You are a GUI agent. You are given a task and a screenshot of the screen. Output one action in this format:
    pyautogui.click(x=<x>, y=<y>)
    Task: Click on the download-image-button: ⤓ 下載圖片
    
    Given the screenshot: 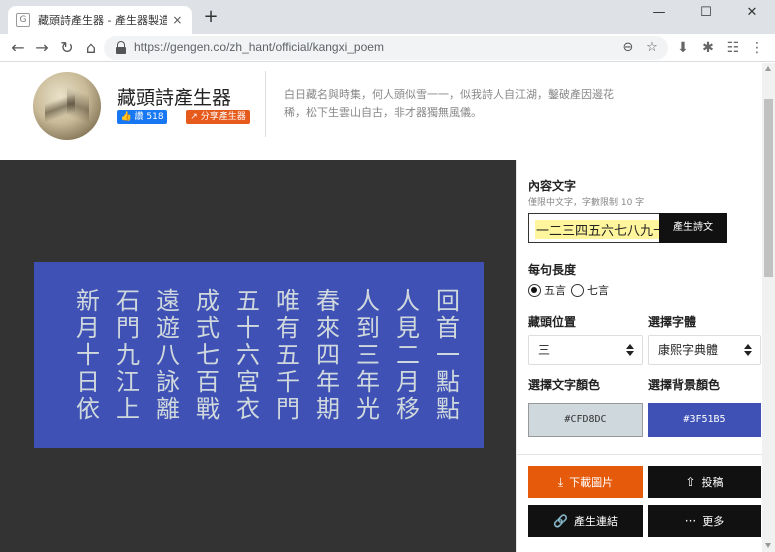 What is the action you would take?
    pyautogui.click(x=585, y=482)
    